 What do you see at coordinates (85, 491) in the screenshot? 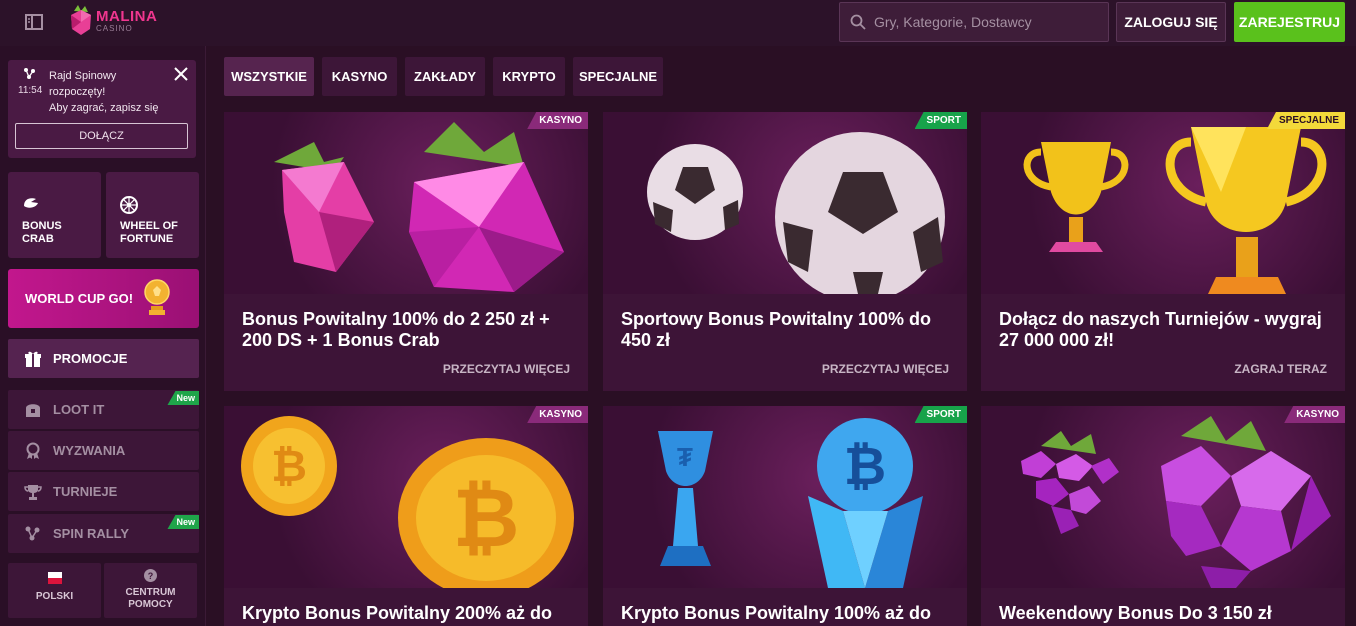
I see `nav-label: TURNIEJE` at bounding box center [85, 491].